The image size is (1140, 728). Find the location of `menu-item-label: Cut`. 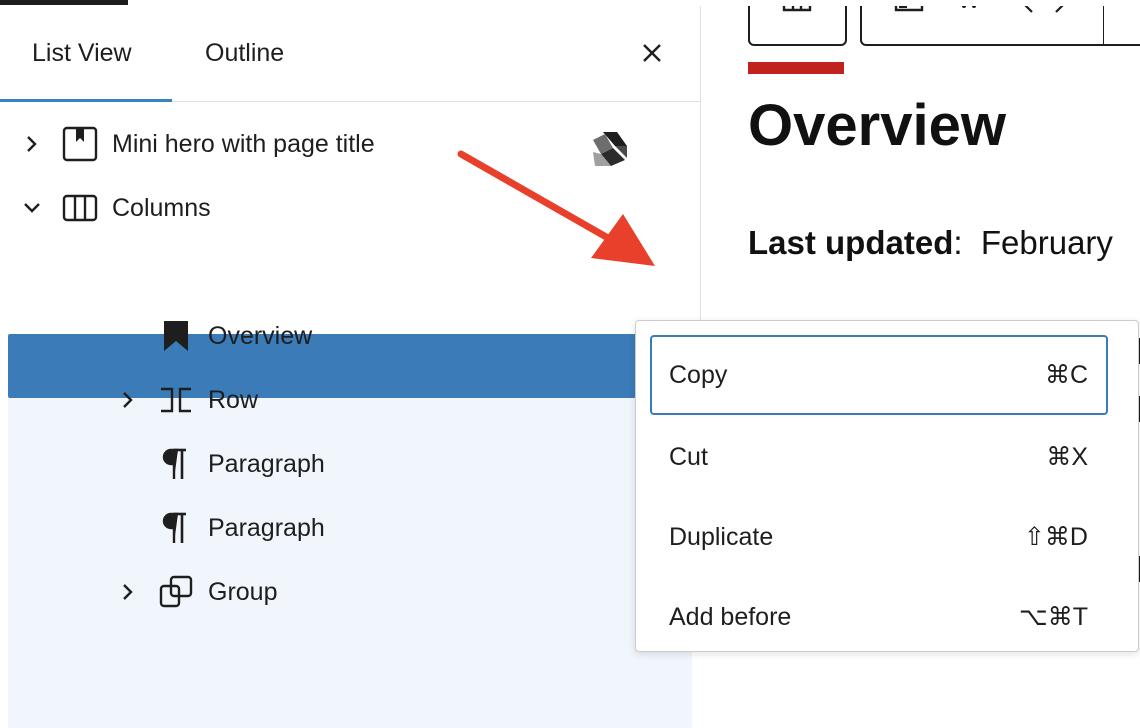

menu-item-label: Cut is located at coordinates (688, 457).